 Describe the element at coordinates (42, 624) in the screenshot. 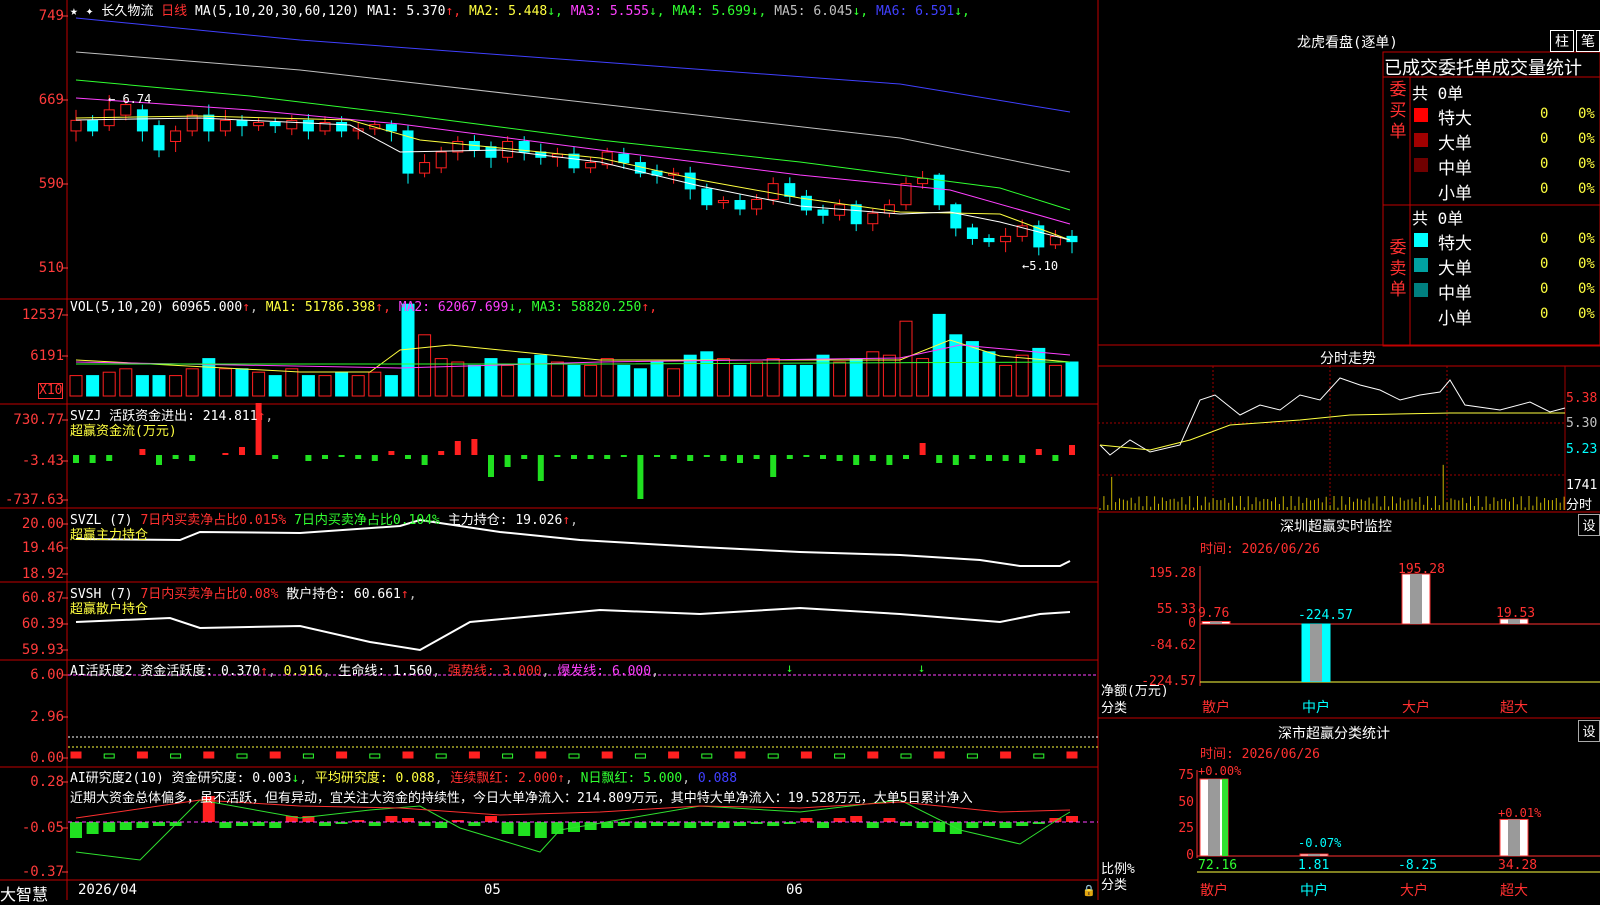

I see `svsh-axis-1: 60.39` at that location.